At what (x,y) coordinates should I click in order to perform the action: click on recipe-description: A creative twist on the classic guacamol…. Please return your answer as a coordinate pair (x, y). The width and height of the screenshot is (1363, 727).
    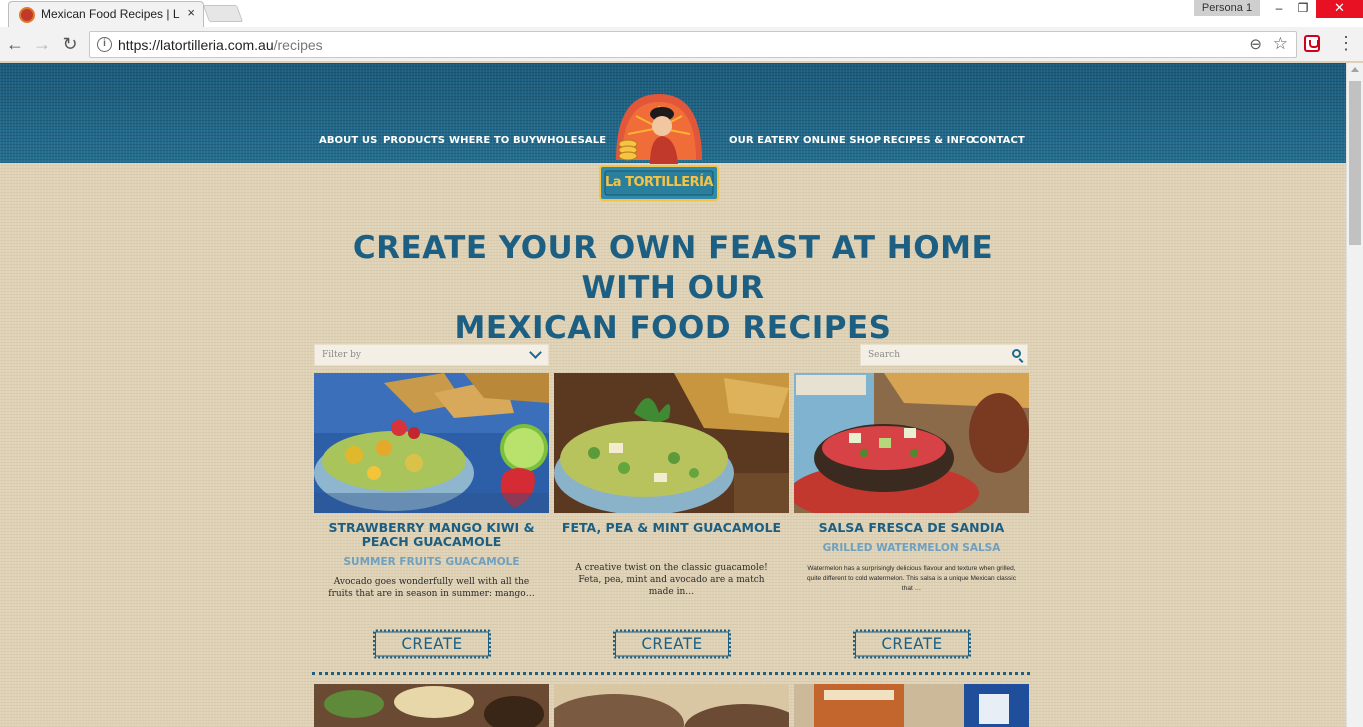
    Looking at the image, I should click on (671, 580).